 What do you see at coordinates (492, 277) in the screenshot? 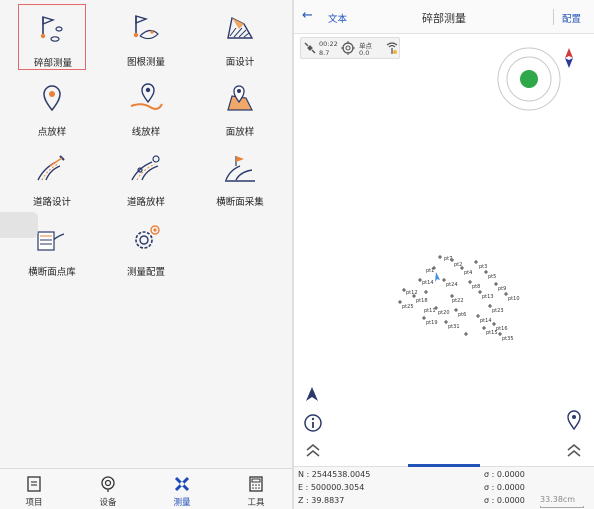
I see `svg-text: pt5` at bounding box center [492, 277].